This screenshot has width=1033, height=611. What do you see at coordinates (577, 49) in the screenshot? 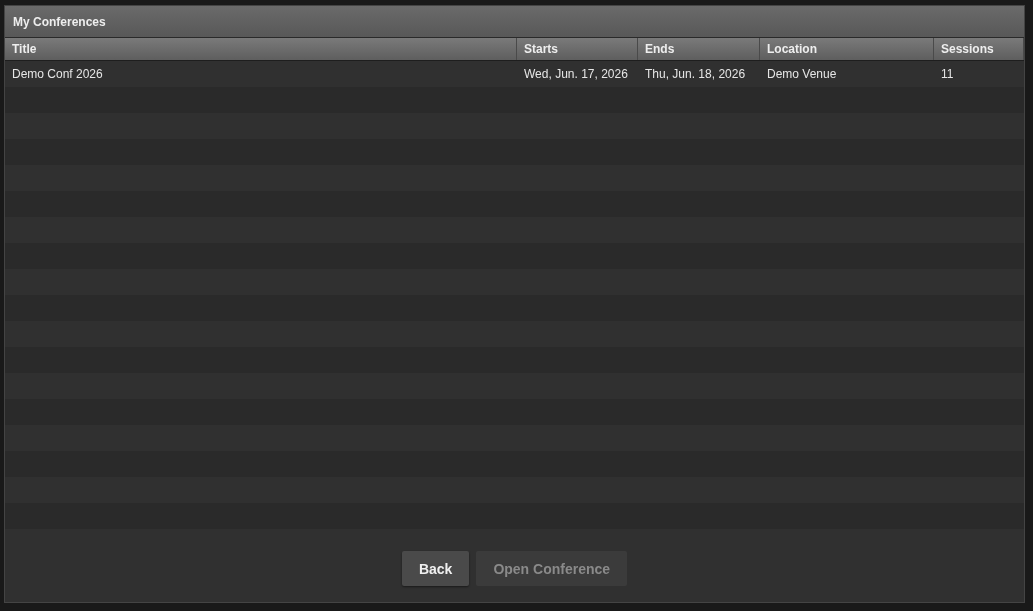
I see `column-header: Starts` at bounding box center [577, 49].